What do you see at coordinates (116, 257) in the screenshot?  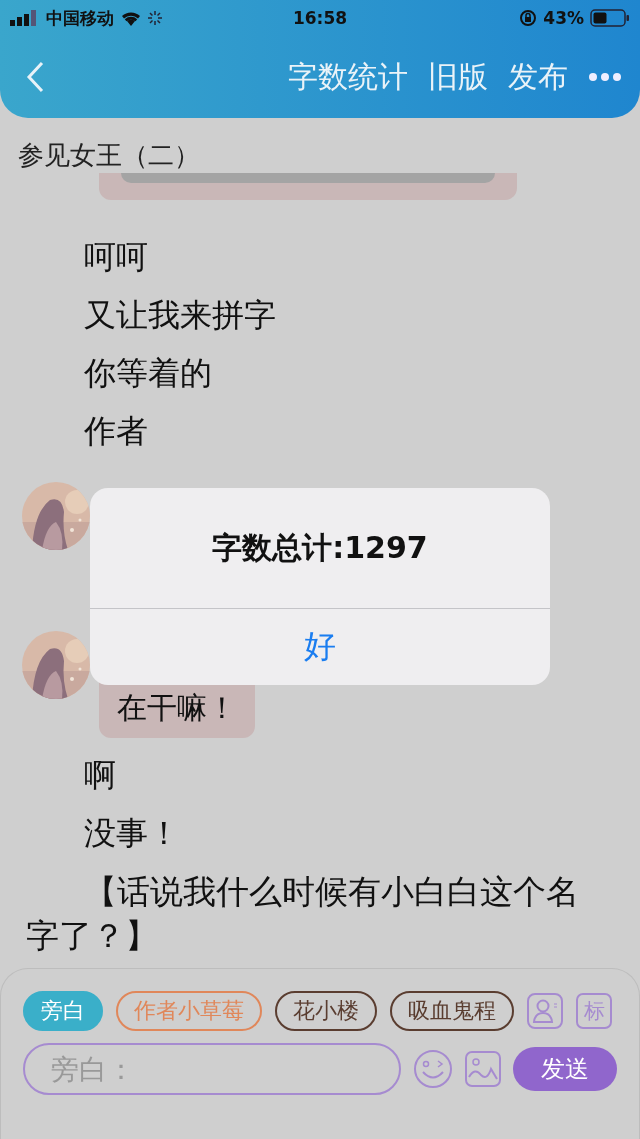 I see `narration-text: 呵呵` at bounding box center [116, 257].